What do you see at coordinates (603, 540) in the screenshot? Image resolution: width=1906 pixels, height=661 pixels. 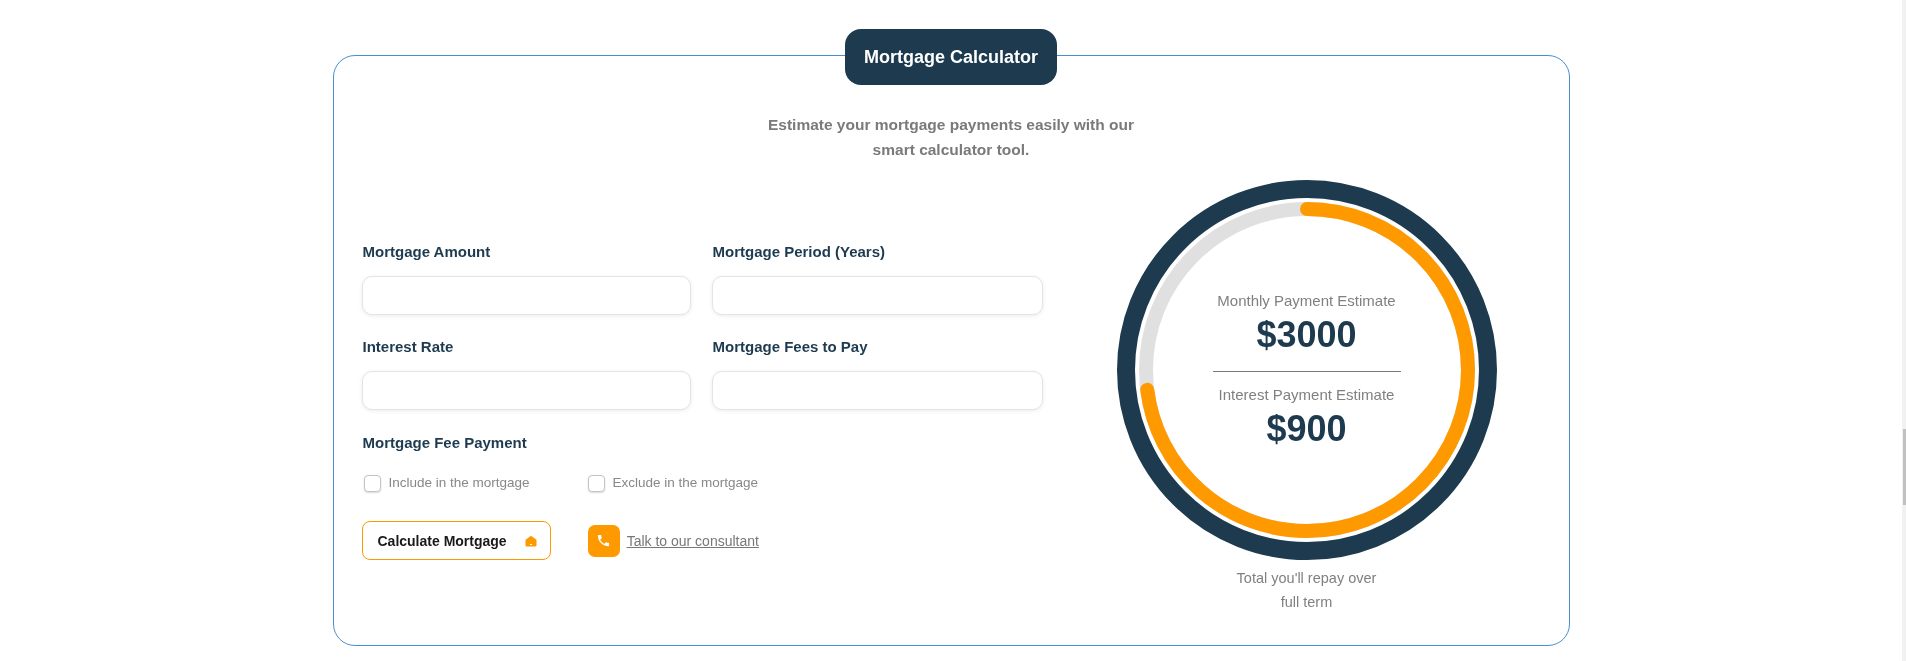 I see `phone-icon` at bounding box center [603, 540].